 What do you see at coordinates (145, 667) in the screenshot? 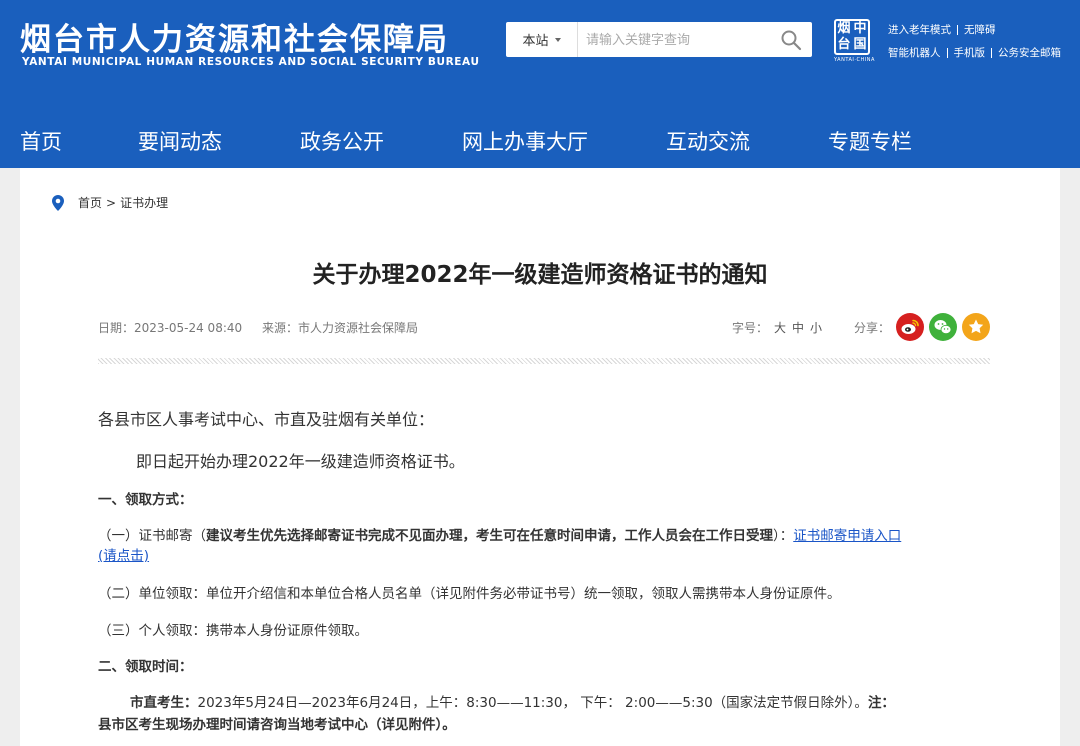
I see `section-heading: 二、领取时间：` at bounding box center [145, 667].